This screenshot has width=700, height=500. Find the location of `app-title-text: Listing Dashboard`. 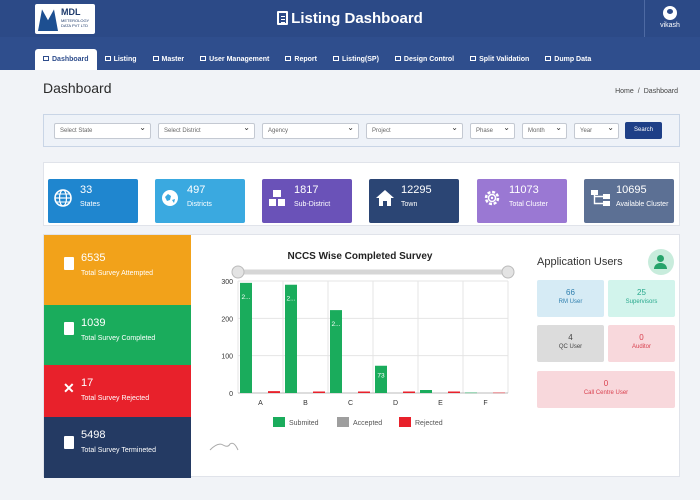

app-title-text: Listing Dashboard is located at coordinates (357, 18).